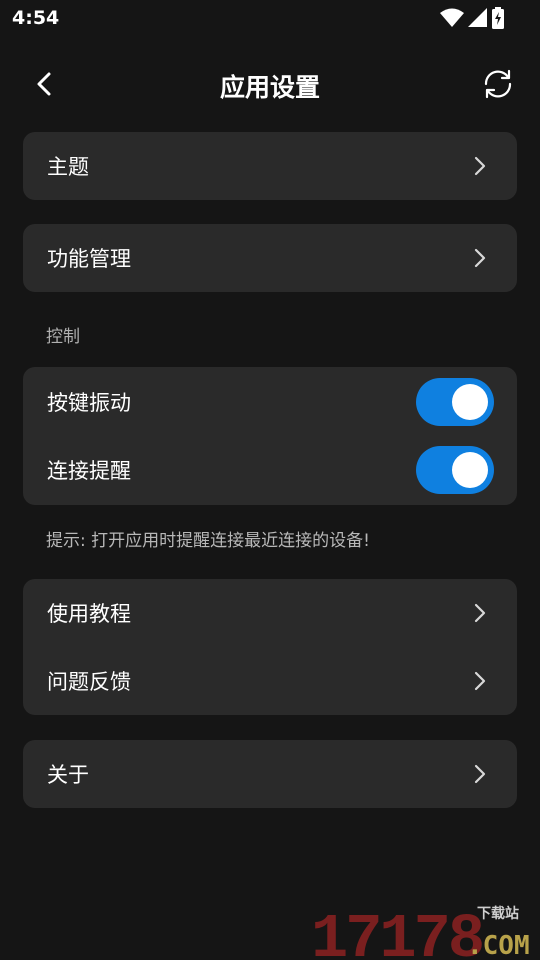 The width and height of the screenshot is (540, 960). I want to click on watermark-number: 17178, so click(396, 932).